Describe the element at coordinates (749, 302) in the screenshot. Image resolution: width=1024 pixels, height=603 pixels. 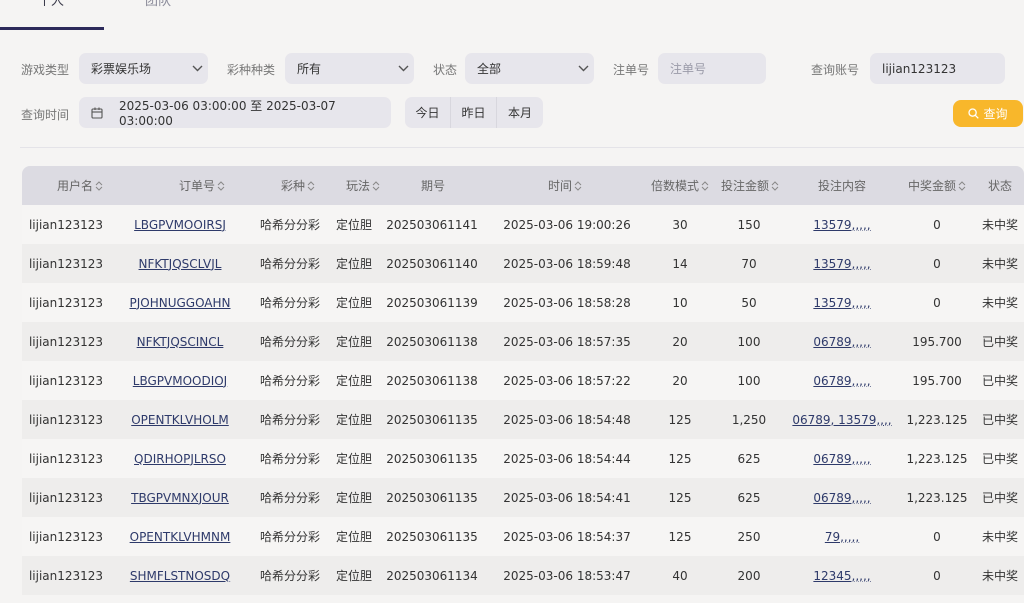
I see `cell-bet-amount: 50` at that location.